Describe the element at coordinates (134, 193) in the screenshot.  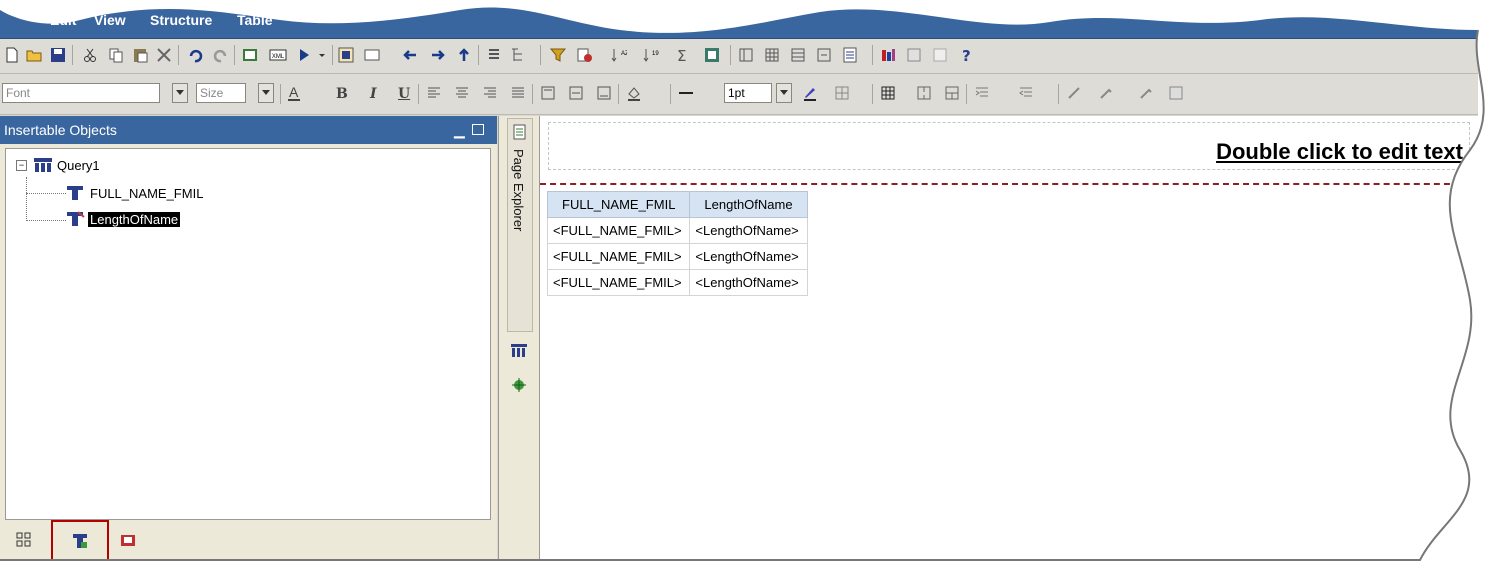
I see `tree-item-full-name: FULL_NAME_FMIL` at that location.